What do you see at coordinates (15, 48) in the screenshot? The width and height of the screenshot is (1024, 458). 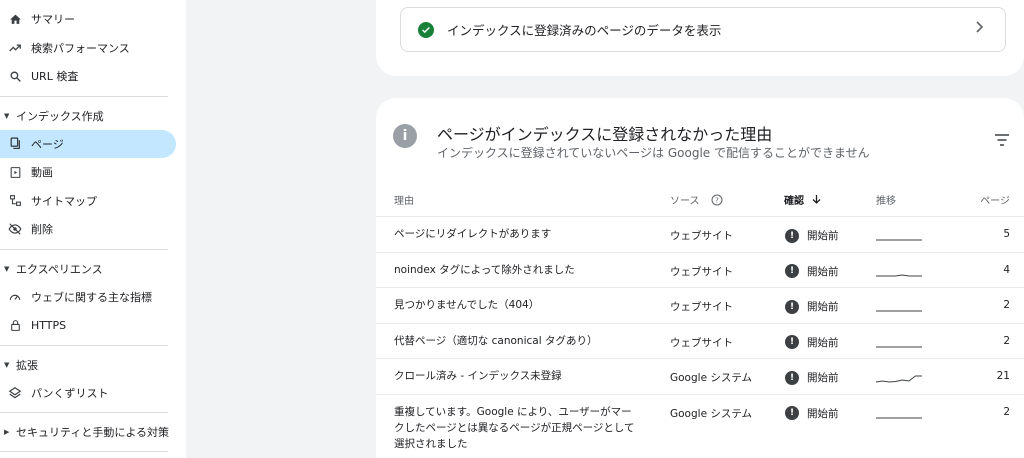 I see `trending-icon` at bounding box center [15, 48].